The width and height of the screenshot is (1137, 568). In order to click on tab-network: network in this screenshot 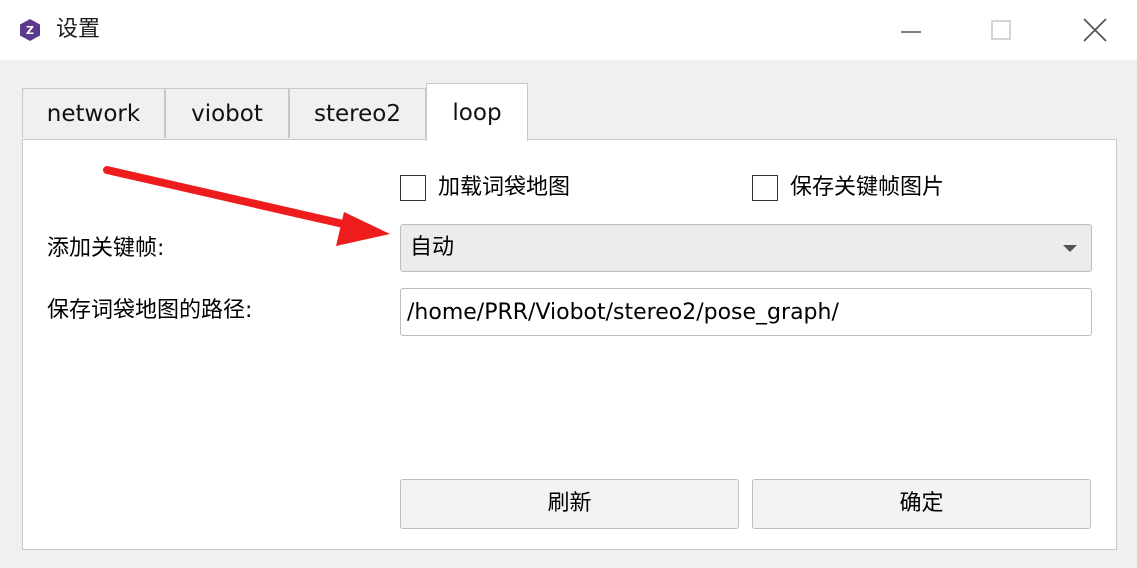, I will do `click(93, 113)`.